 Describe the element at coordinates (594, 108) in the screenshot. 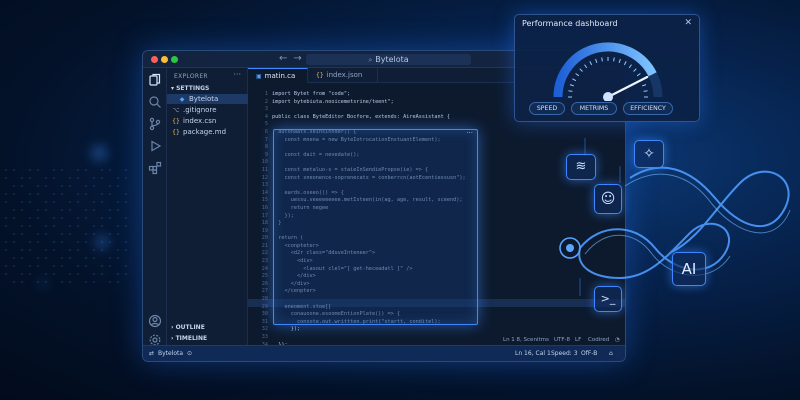

I see `metric-metrims: METRIMS` at that location.